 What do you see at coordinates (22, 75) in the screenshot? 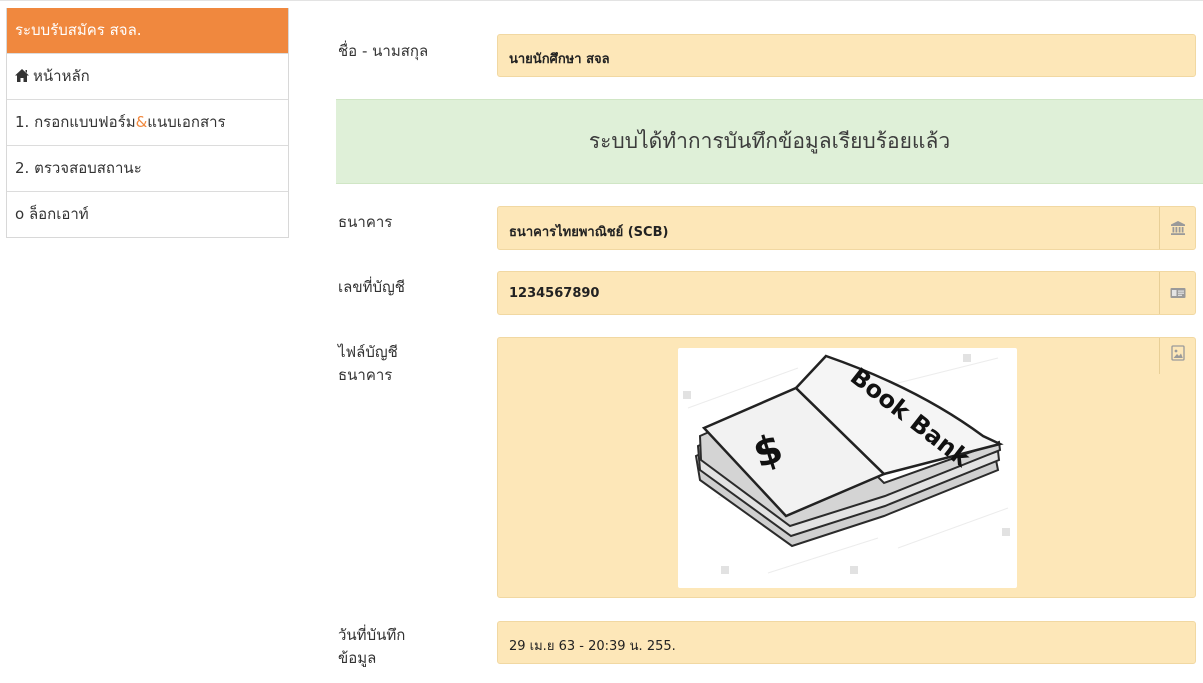
I see `home-icon` at bounding box center [22, 75].